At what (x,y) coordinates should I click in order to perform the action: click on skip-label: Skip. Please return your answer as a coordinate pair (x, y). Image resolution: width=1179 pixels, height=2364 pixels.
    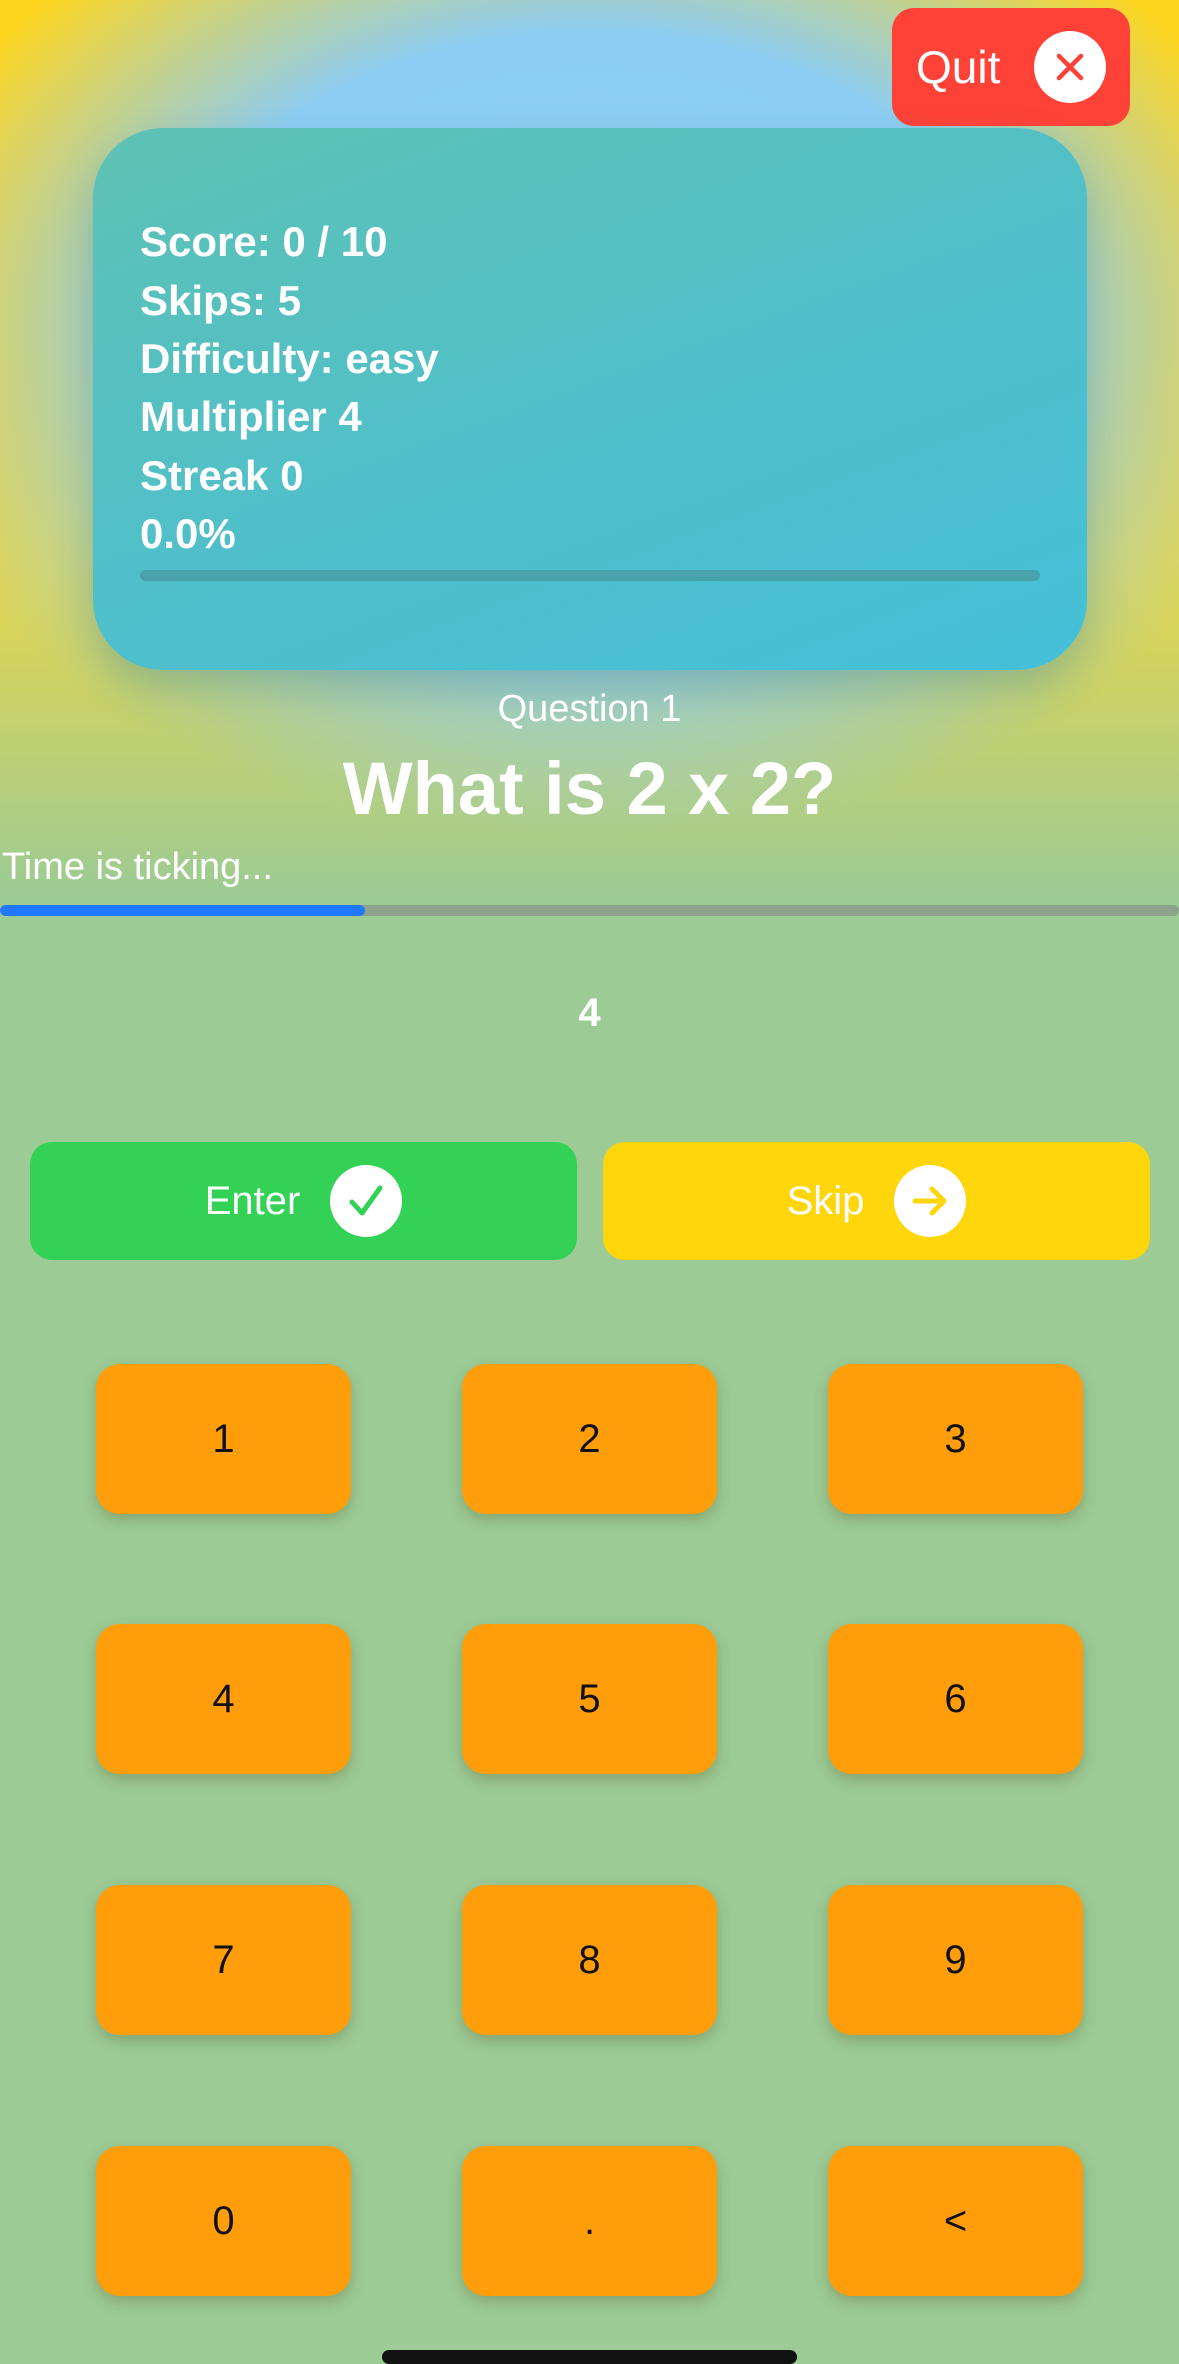
    Looking at the image, I should click on (825, 1201).